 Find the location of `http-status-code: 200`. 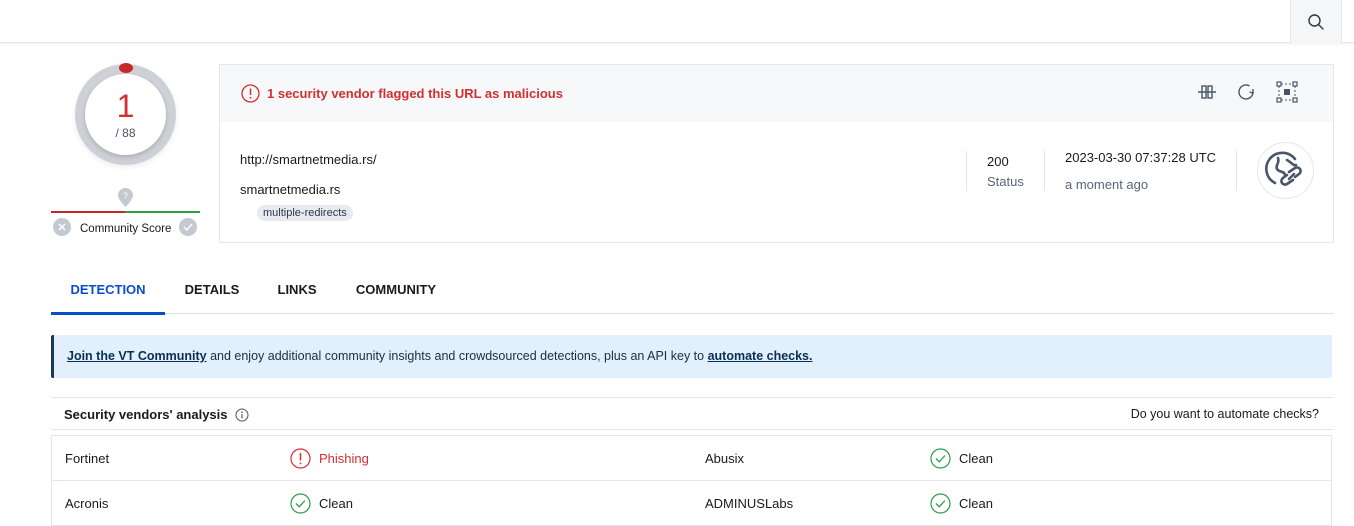

http-status-code: 200 is located at coordinates (998, 161).